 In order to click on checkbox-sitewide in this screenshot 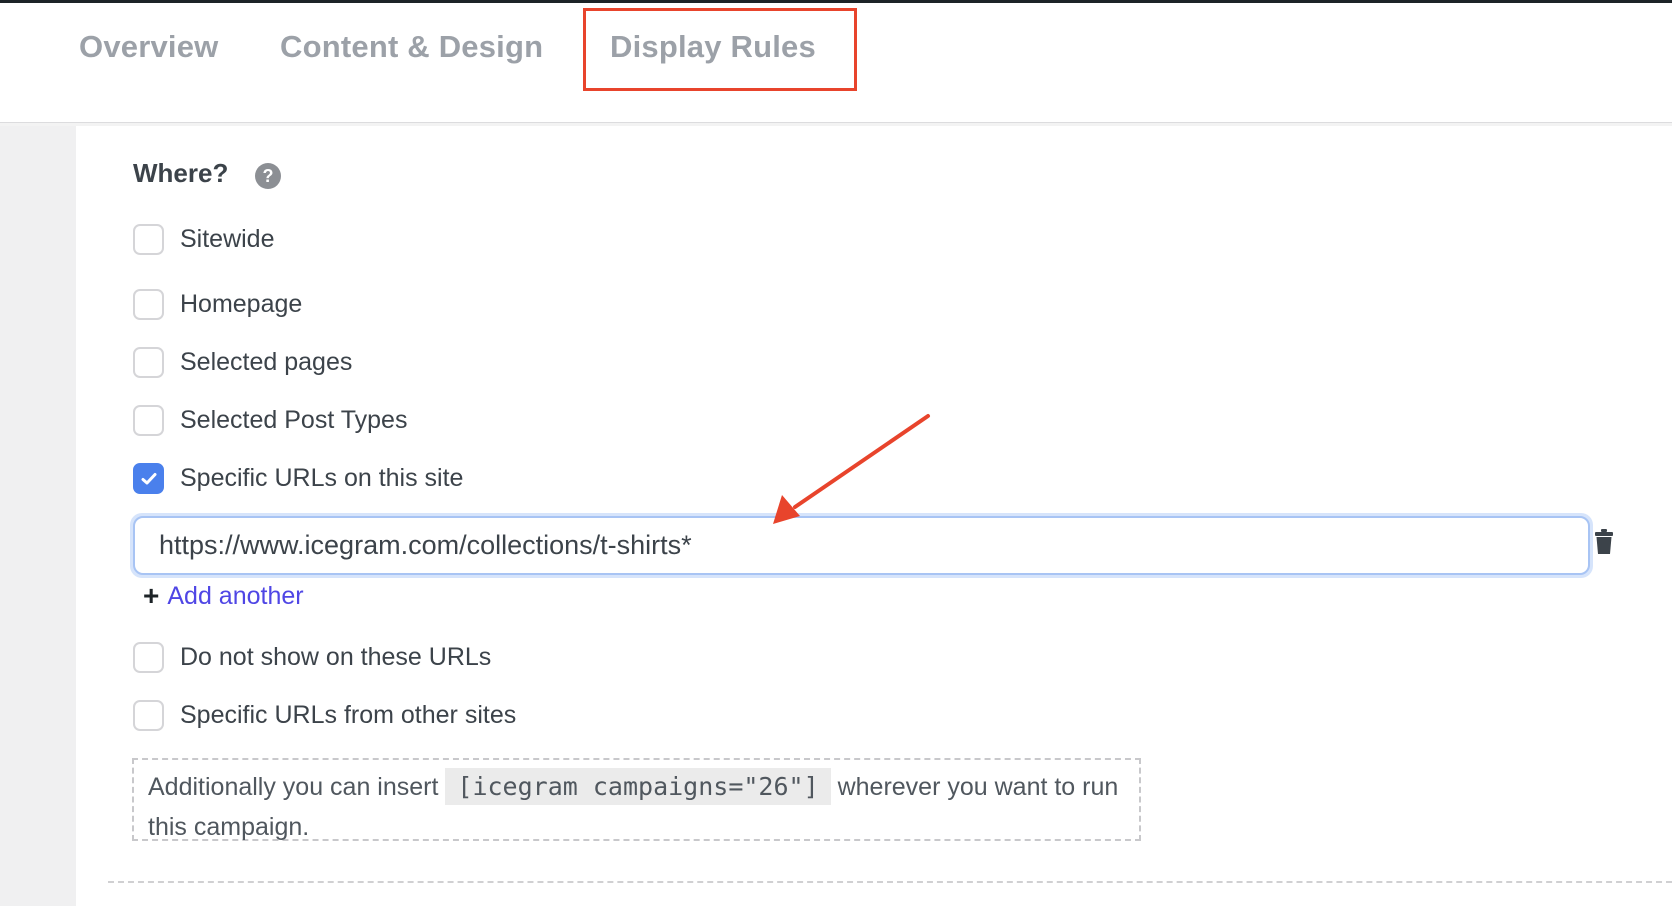, I will do `click(148, 239)`.